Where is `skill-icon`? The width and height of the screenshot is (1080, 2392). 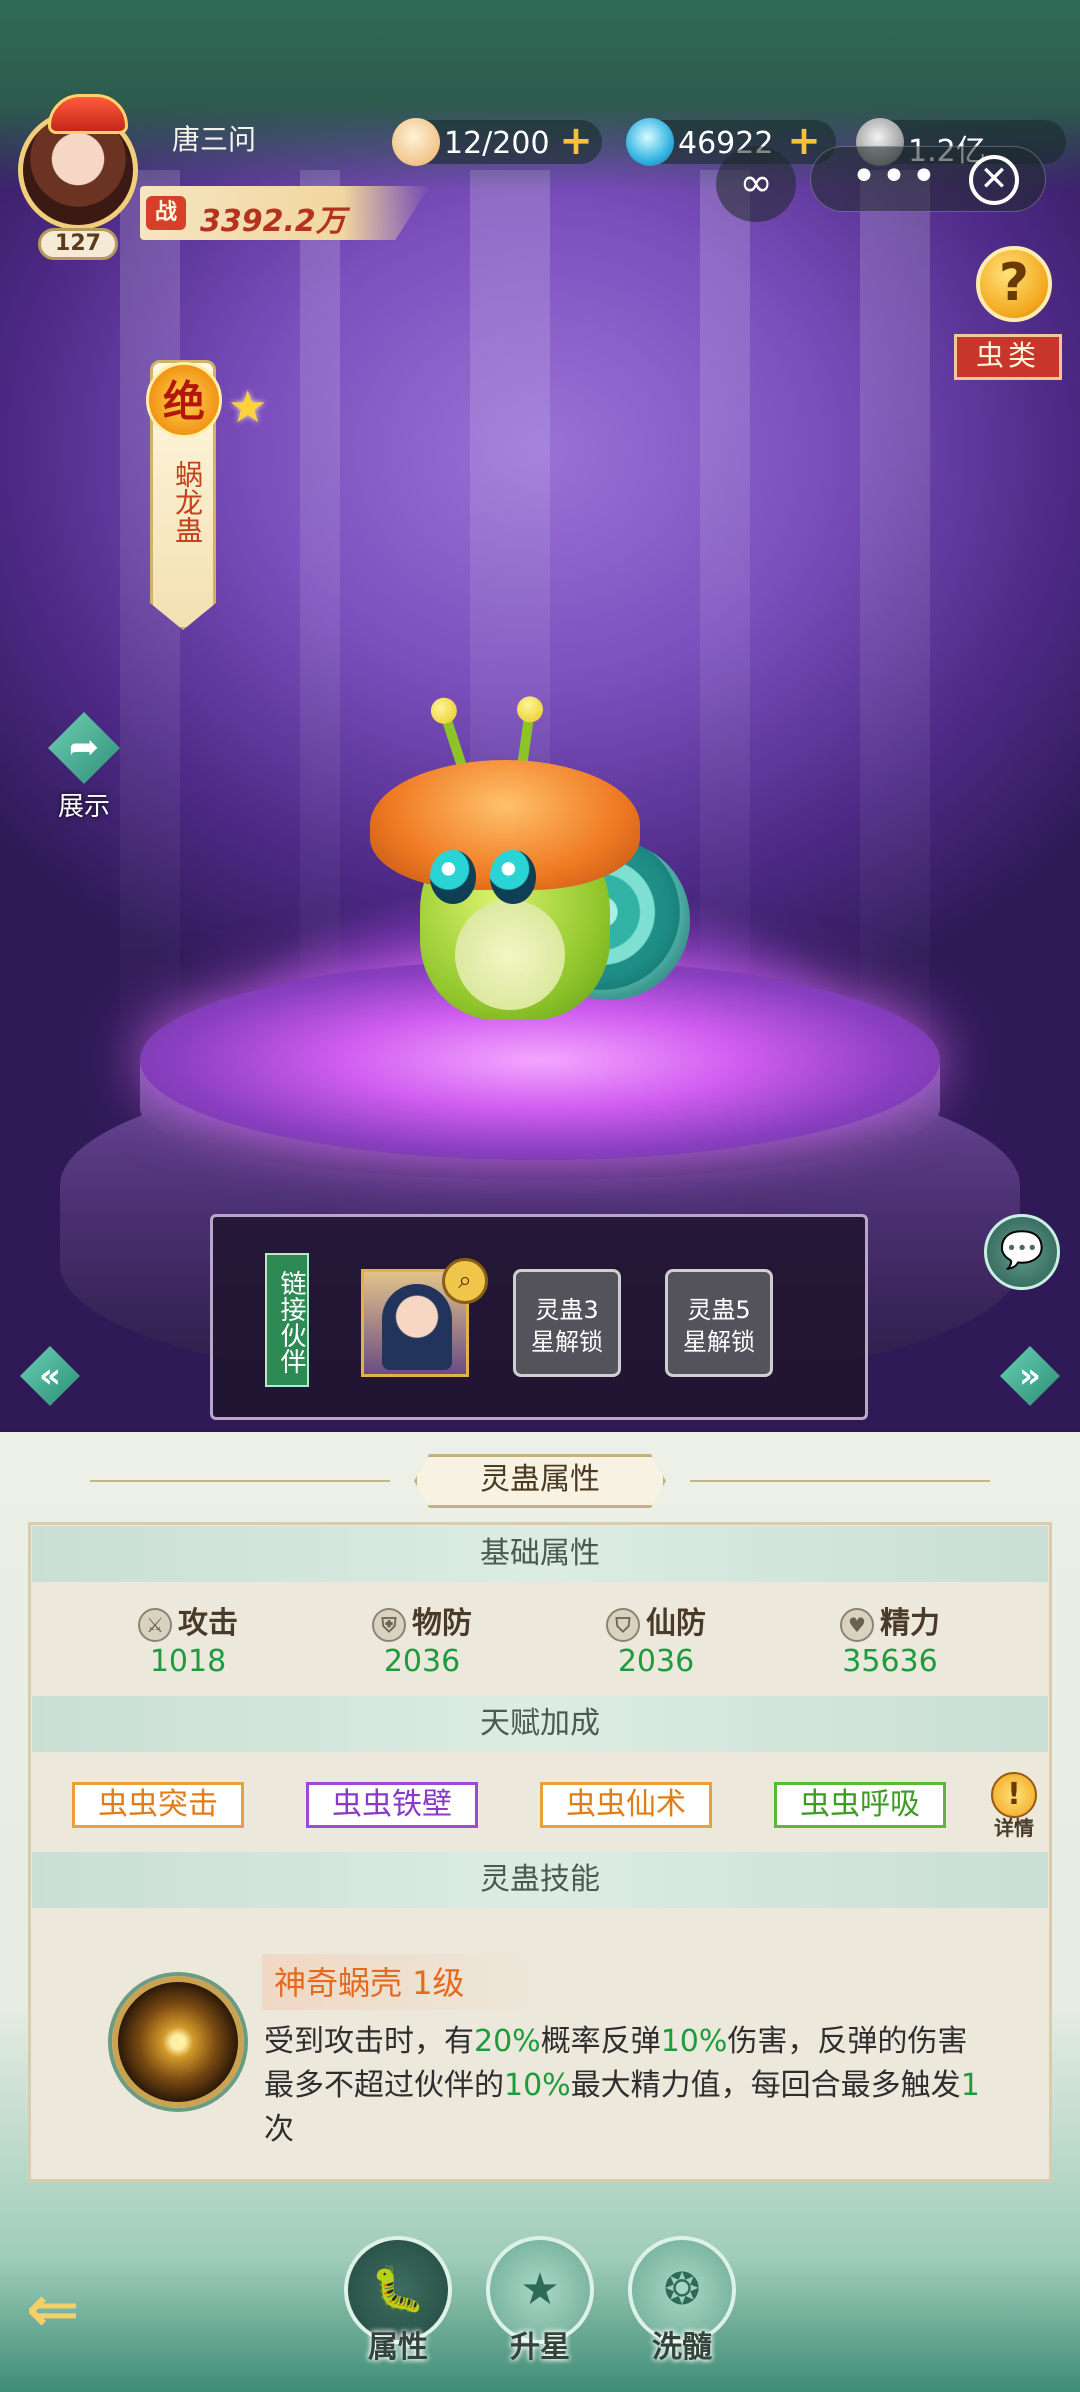
skill-icon is located at coordinates (178, 2042).